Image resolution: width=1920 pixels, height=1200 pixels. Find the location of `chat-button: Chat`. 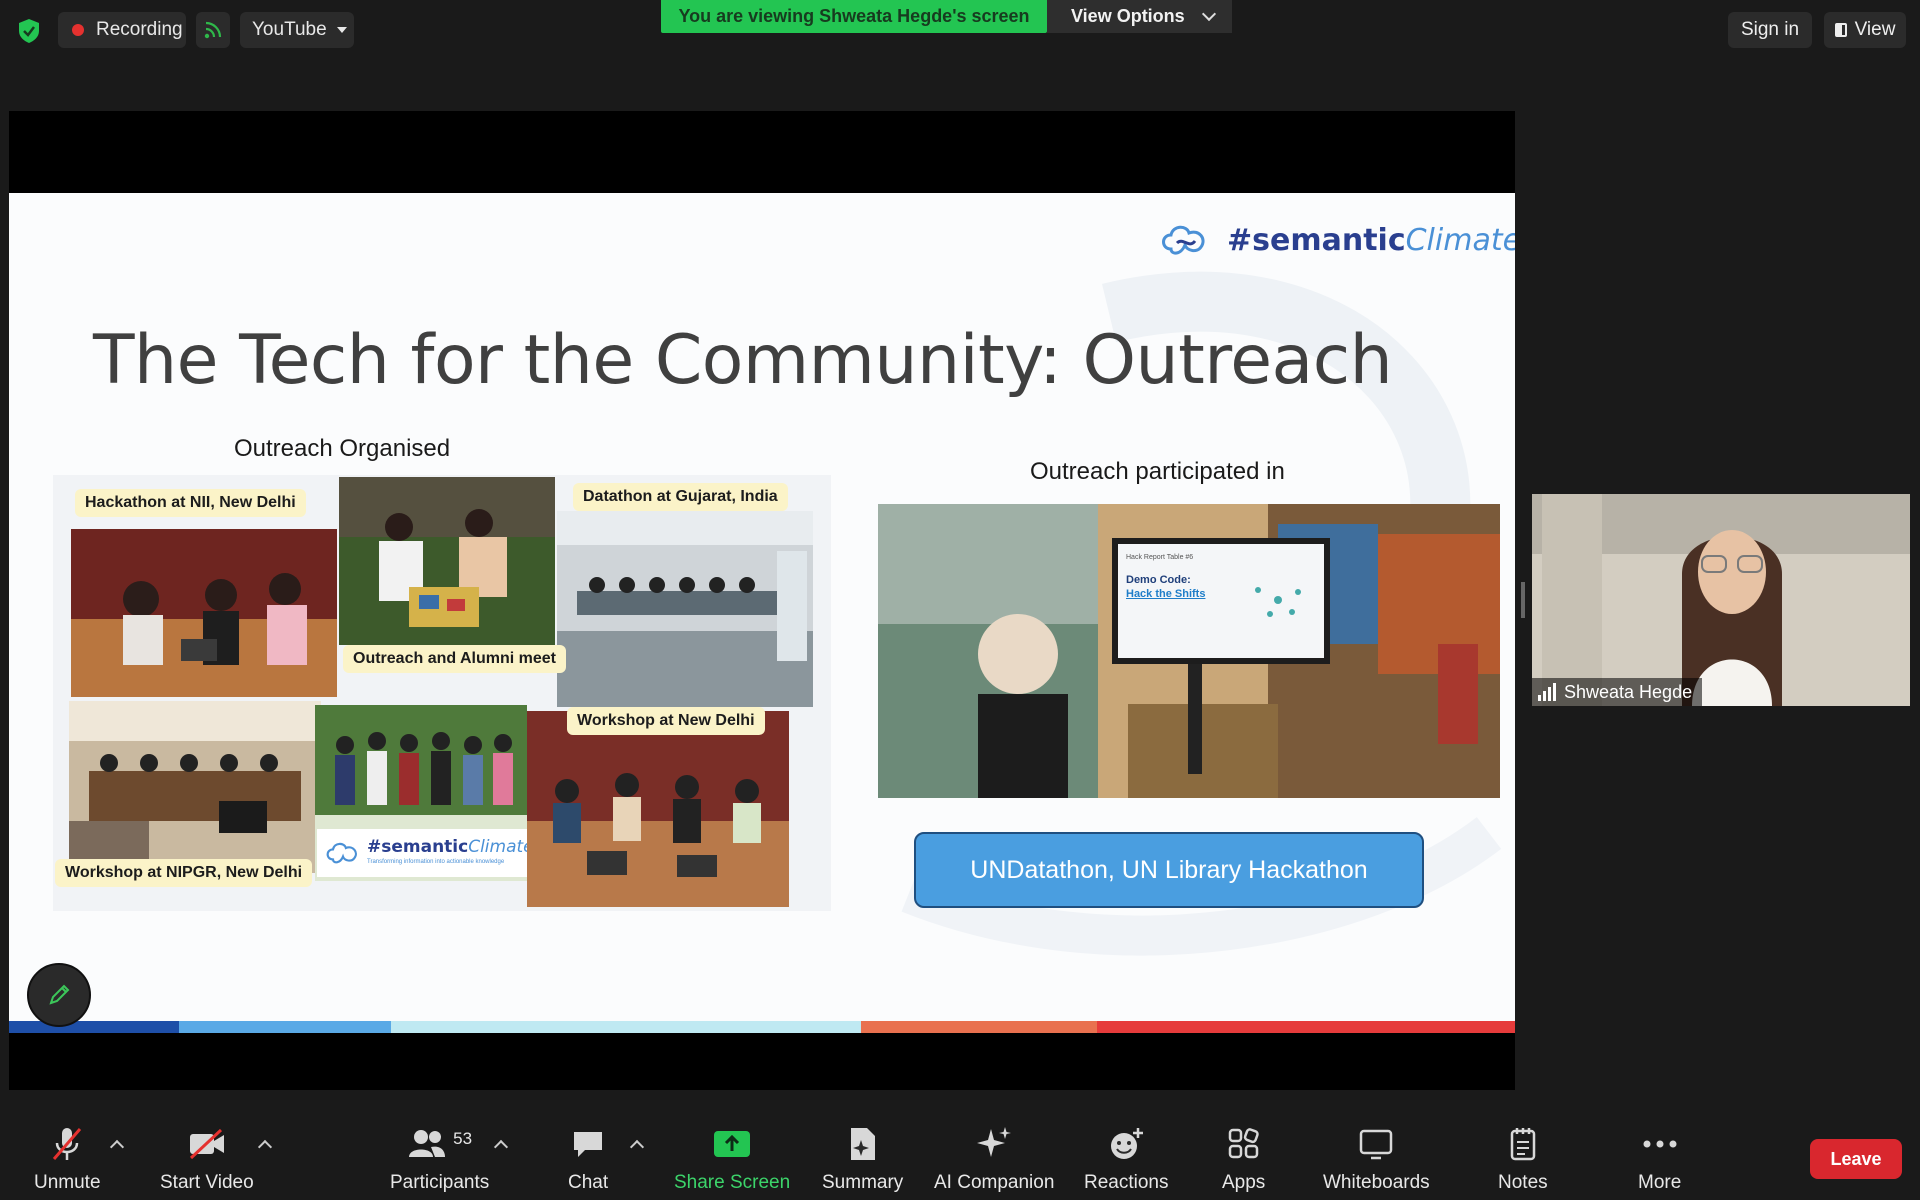

chat-button: Chat is located at coordinates (588, 1159).